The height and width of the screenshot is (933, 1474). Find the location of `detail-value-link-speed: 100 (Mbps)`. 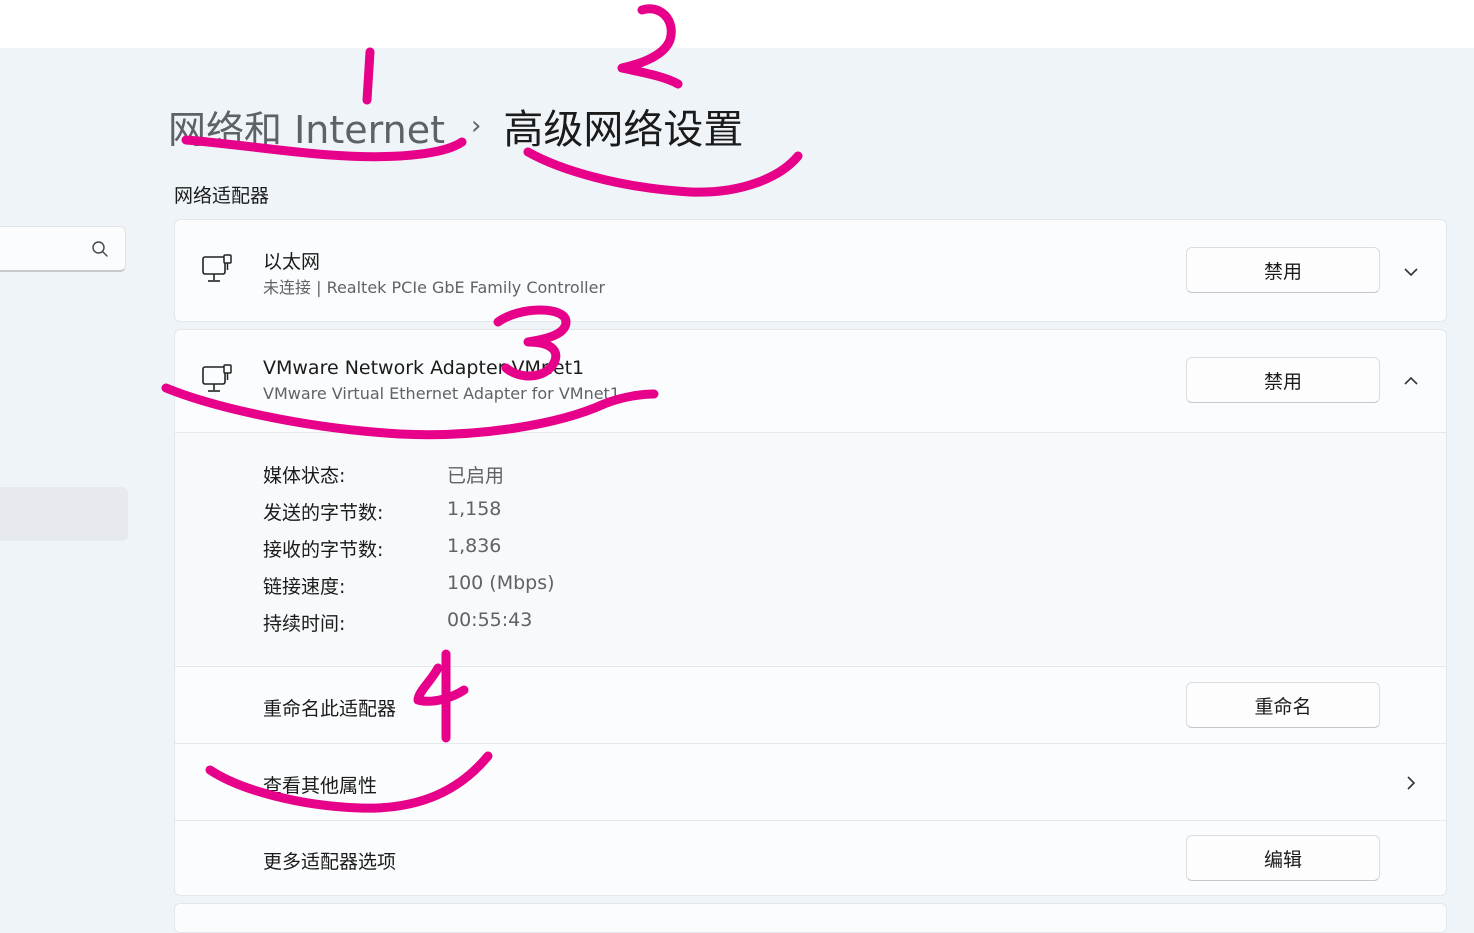

detail-value-link-speed: 100 (Mbps) is located at coordinates (501, 583).